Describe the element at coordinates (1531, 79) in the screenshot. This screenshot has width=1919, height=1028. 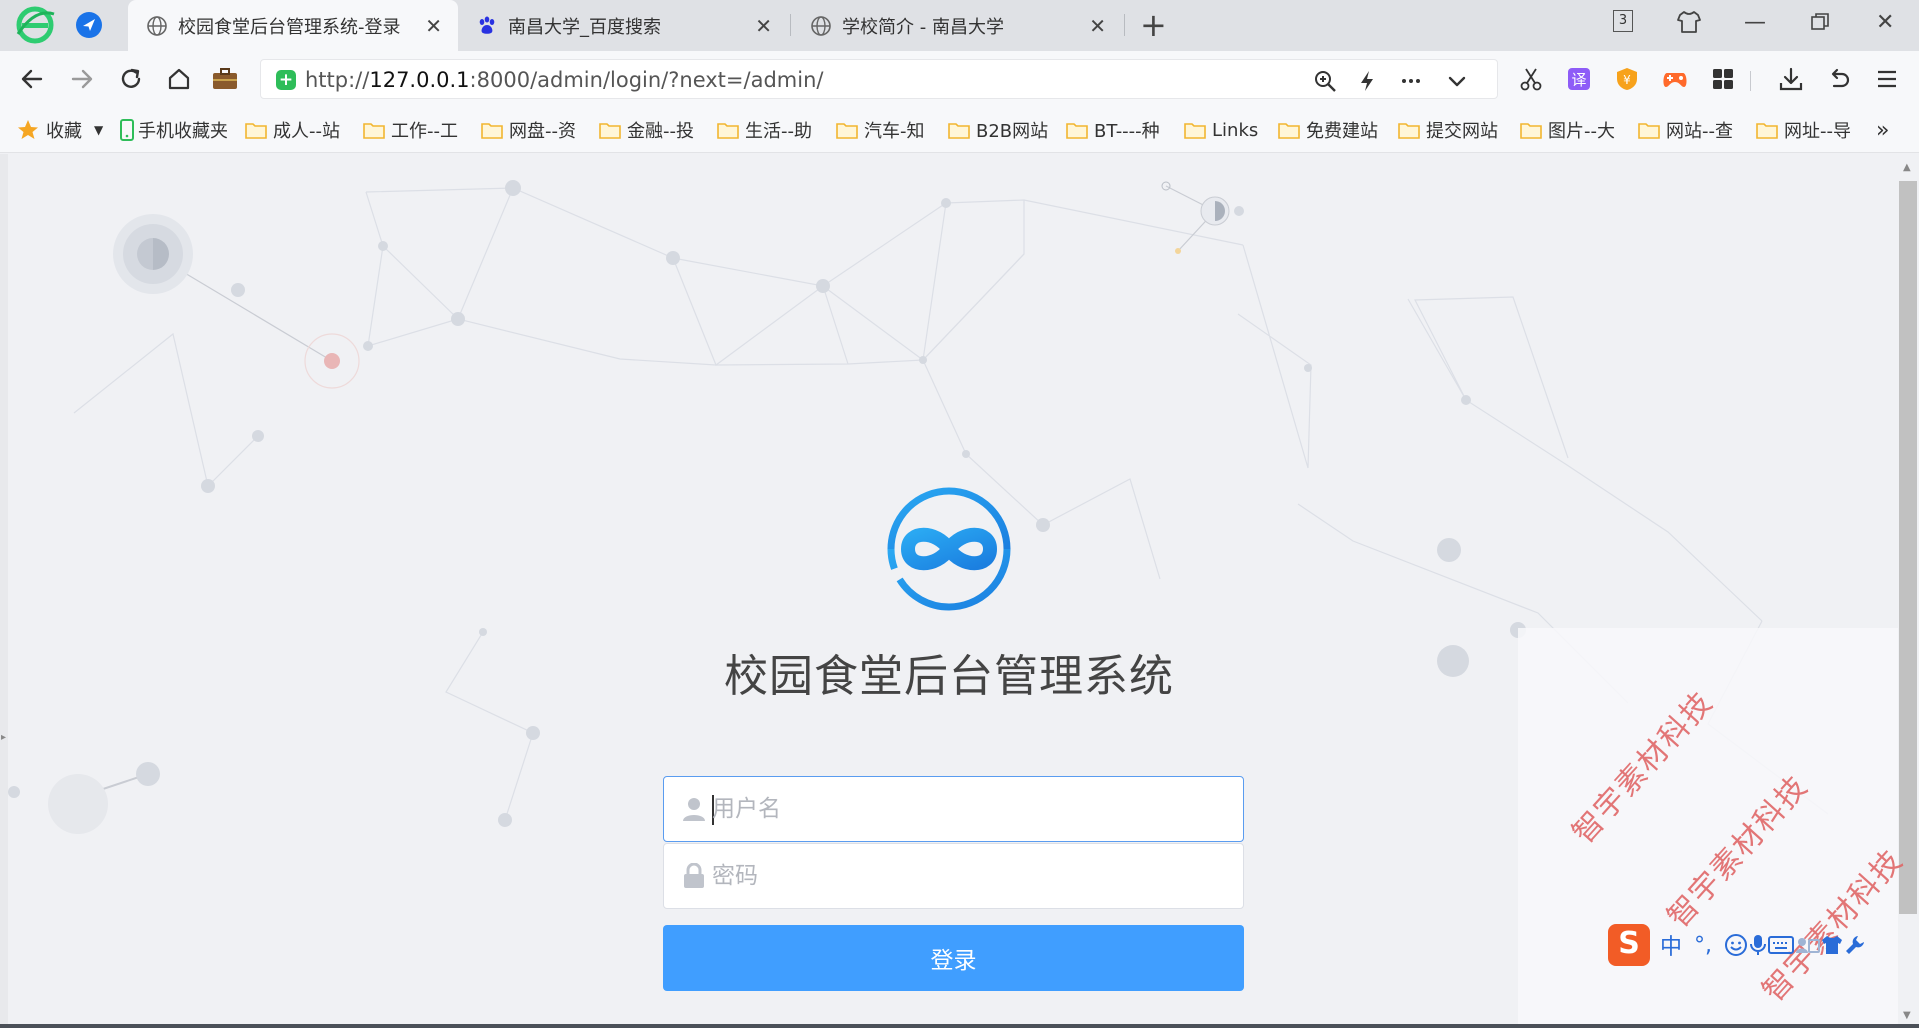
I see `scissors-icon` at that location.